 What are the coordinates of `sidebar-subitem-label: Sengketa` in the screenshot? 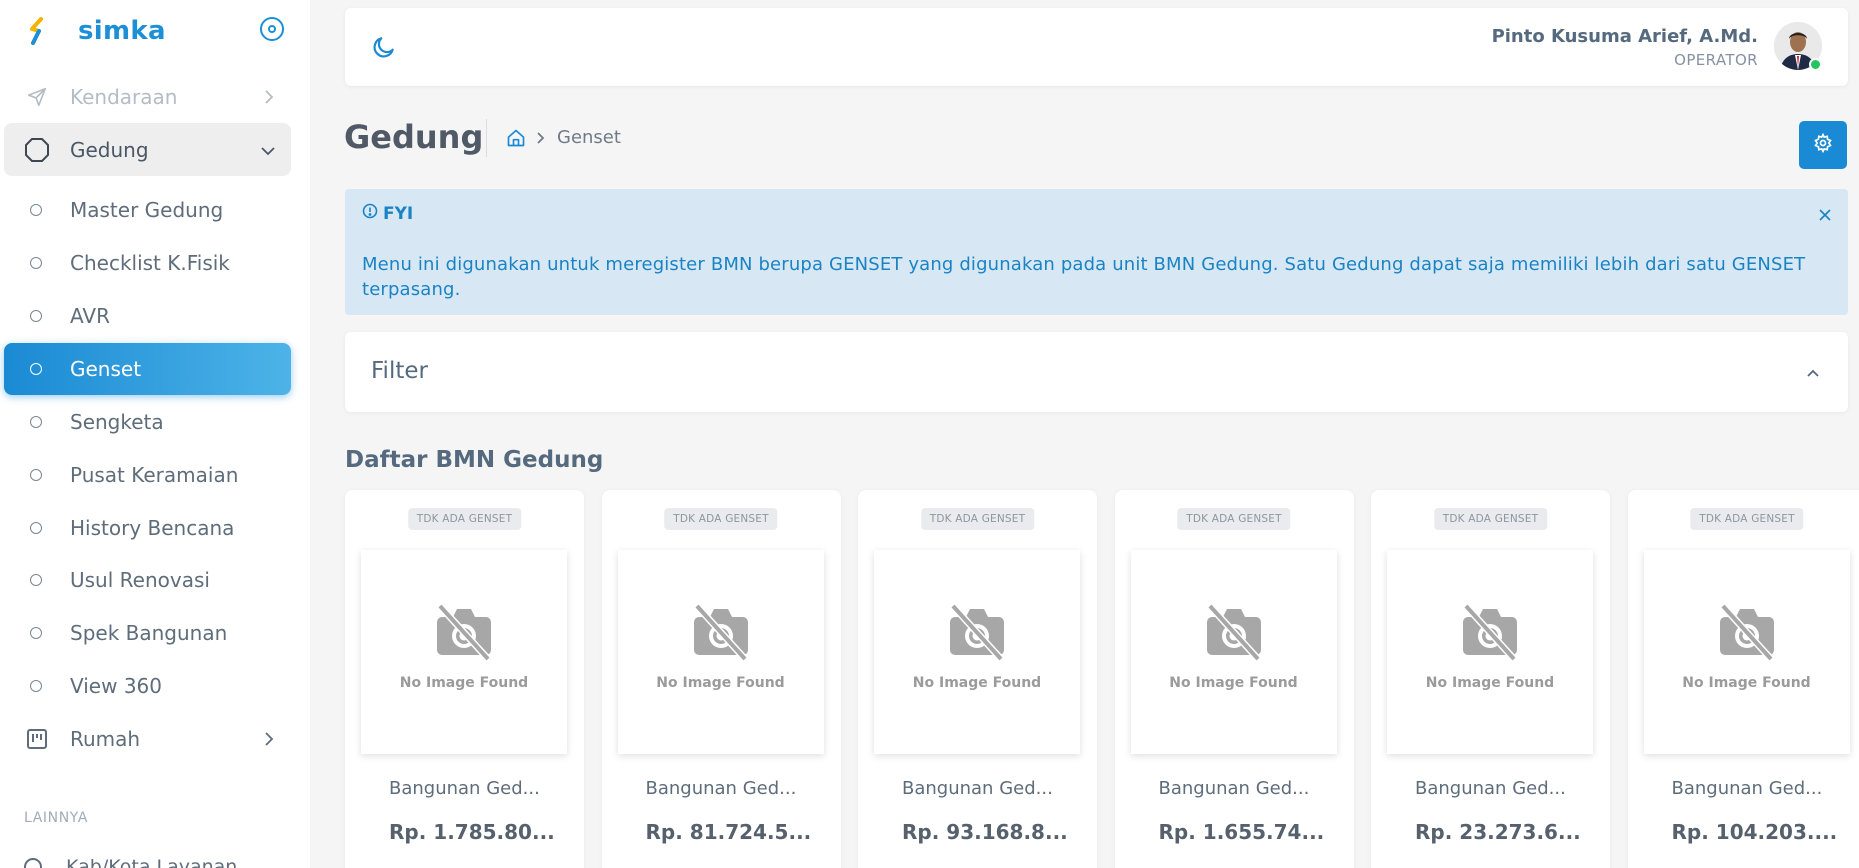 It's located at (117, 422).